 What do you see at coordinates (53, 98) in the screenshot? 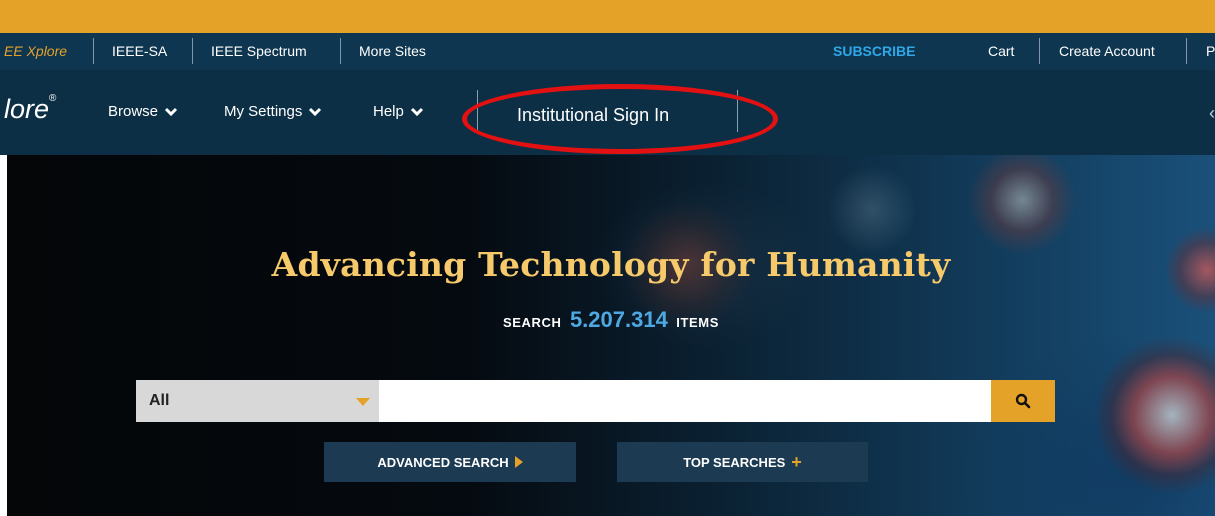
I see `registered-mark: ®` at bounding box center [53, 98].